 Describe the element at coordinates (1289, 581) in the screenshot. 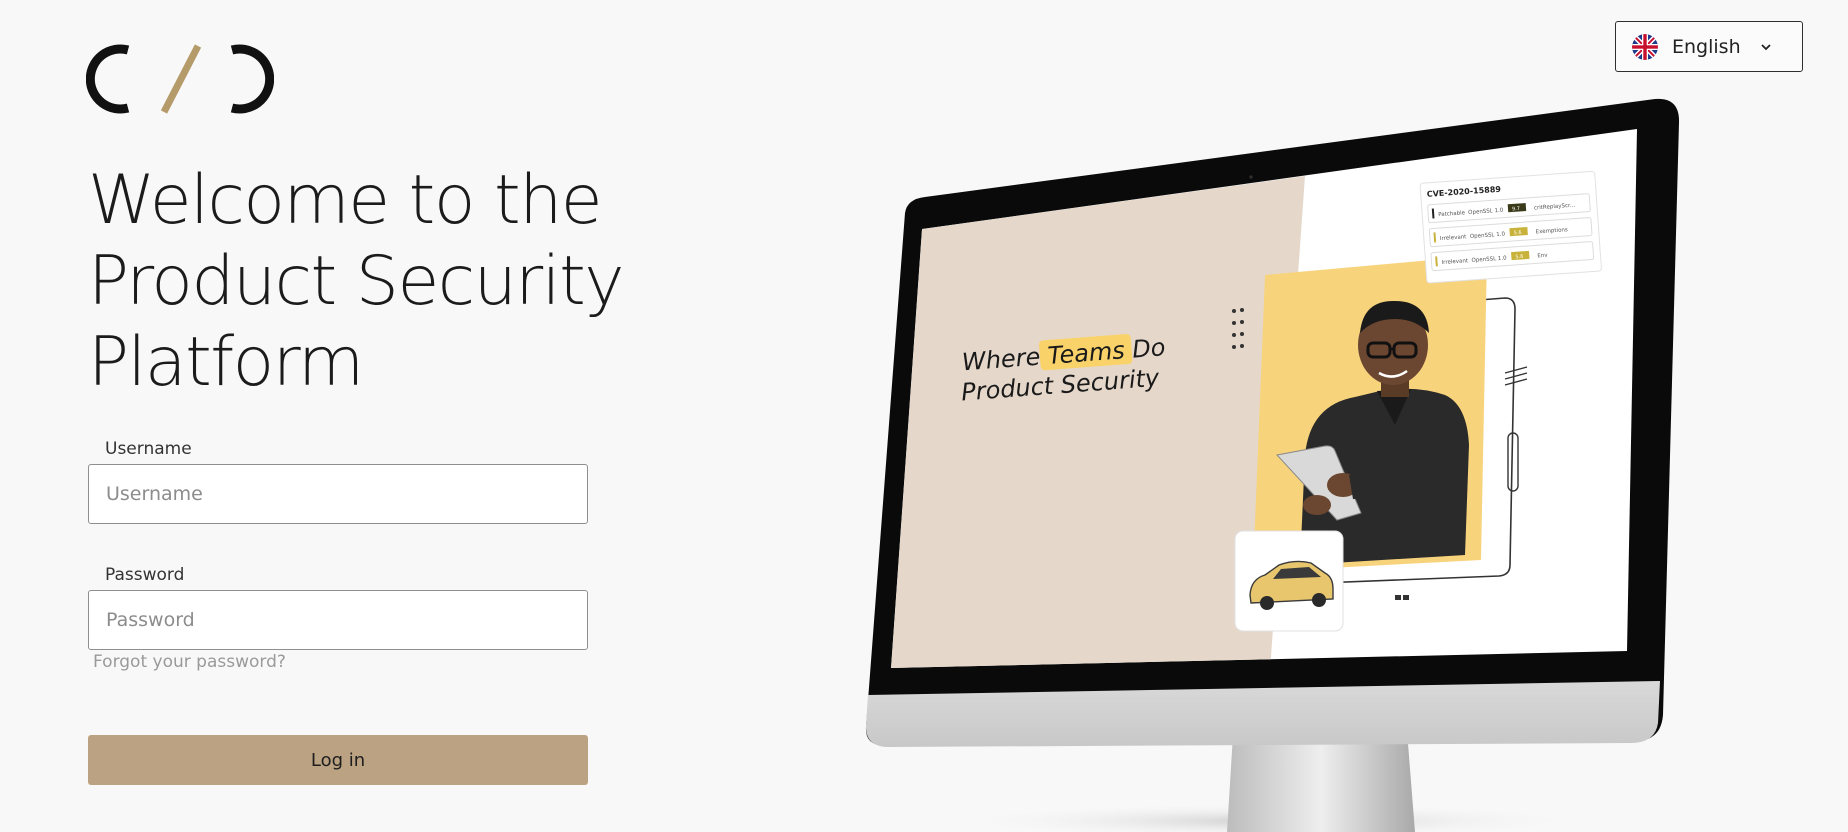

I see `car-card` at that location.